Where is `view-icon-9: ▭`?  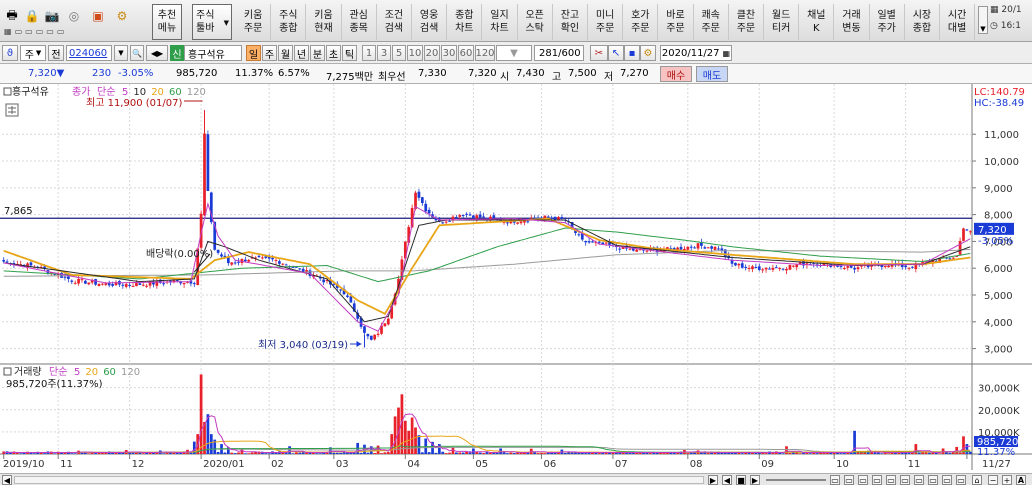 view-icon-9: ▭ is located at coordinates (947, 480).